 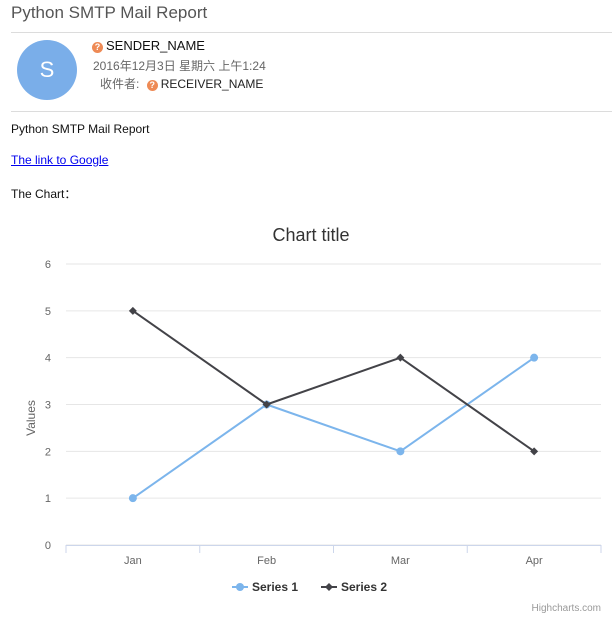 What do you see at coordinates (48, 312) in the screenshot?
I see `y-tick-label: 5` at bounding box center [48, 312].